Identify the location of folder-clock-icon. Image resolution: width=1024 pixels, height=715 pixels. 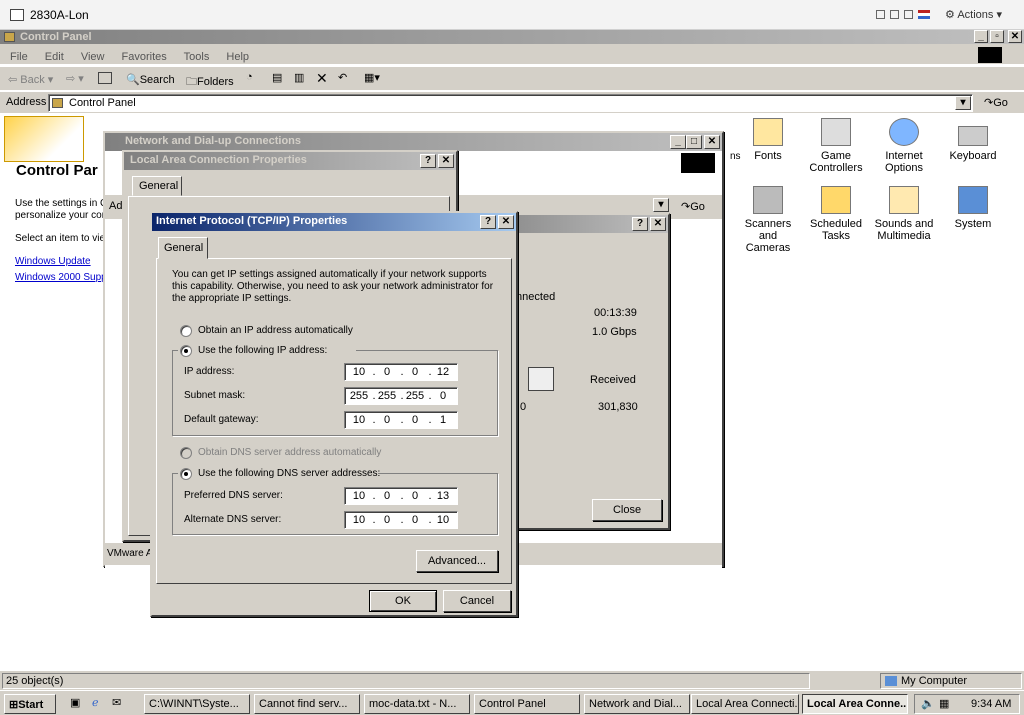
(836, 200).